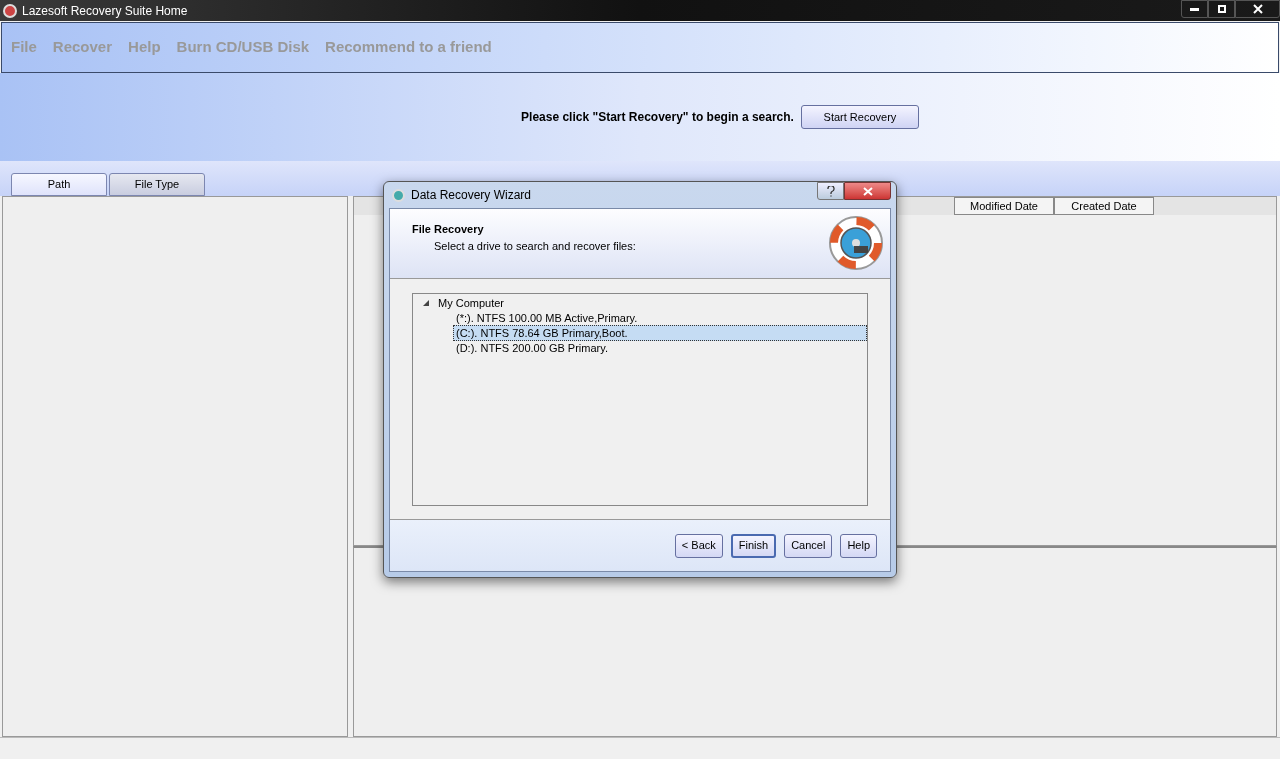  Describe the element at coordinates (859, 117) in the screenshot. I see `start-recovery-button: Start Recovery` at that location.